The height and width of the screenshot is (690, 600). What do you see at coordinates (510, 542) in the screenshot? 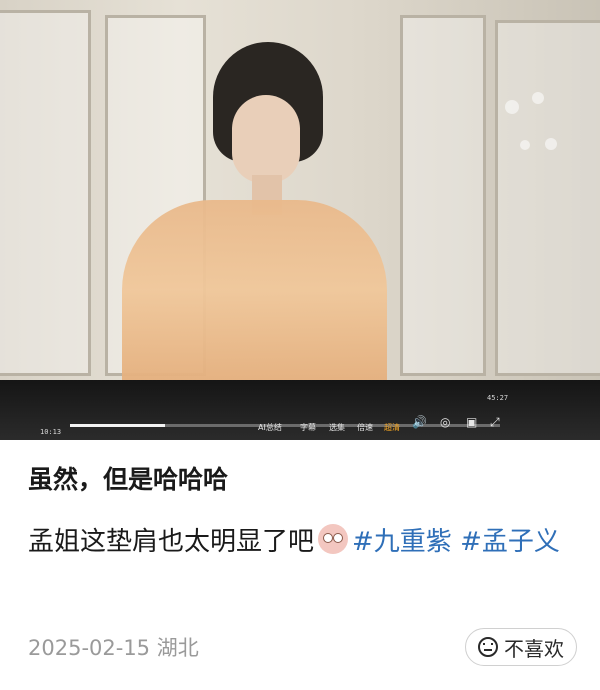
I see `hashtag-link: #孟子义` at bounding box center [510, 542].